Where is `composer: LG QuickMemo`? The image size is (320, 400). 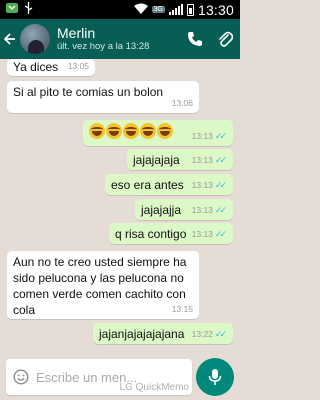 composer: LG QuickMemo is located at coordinates (120, 377).